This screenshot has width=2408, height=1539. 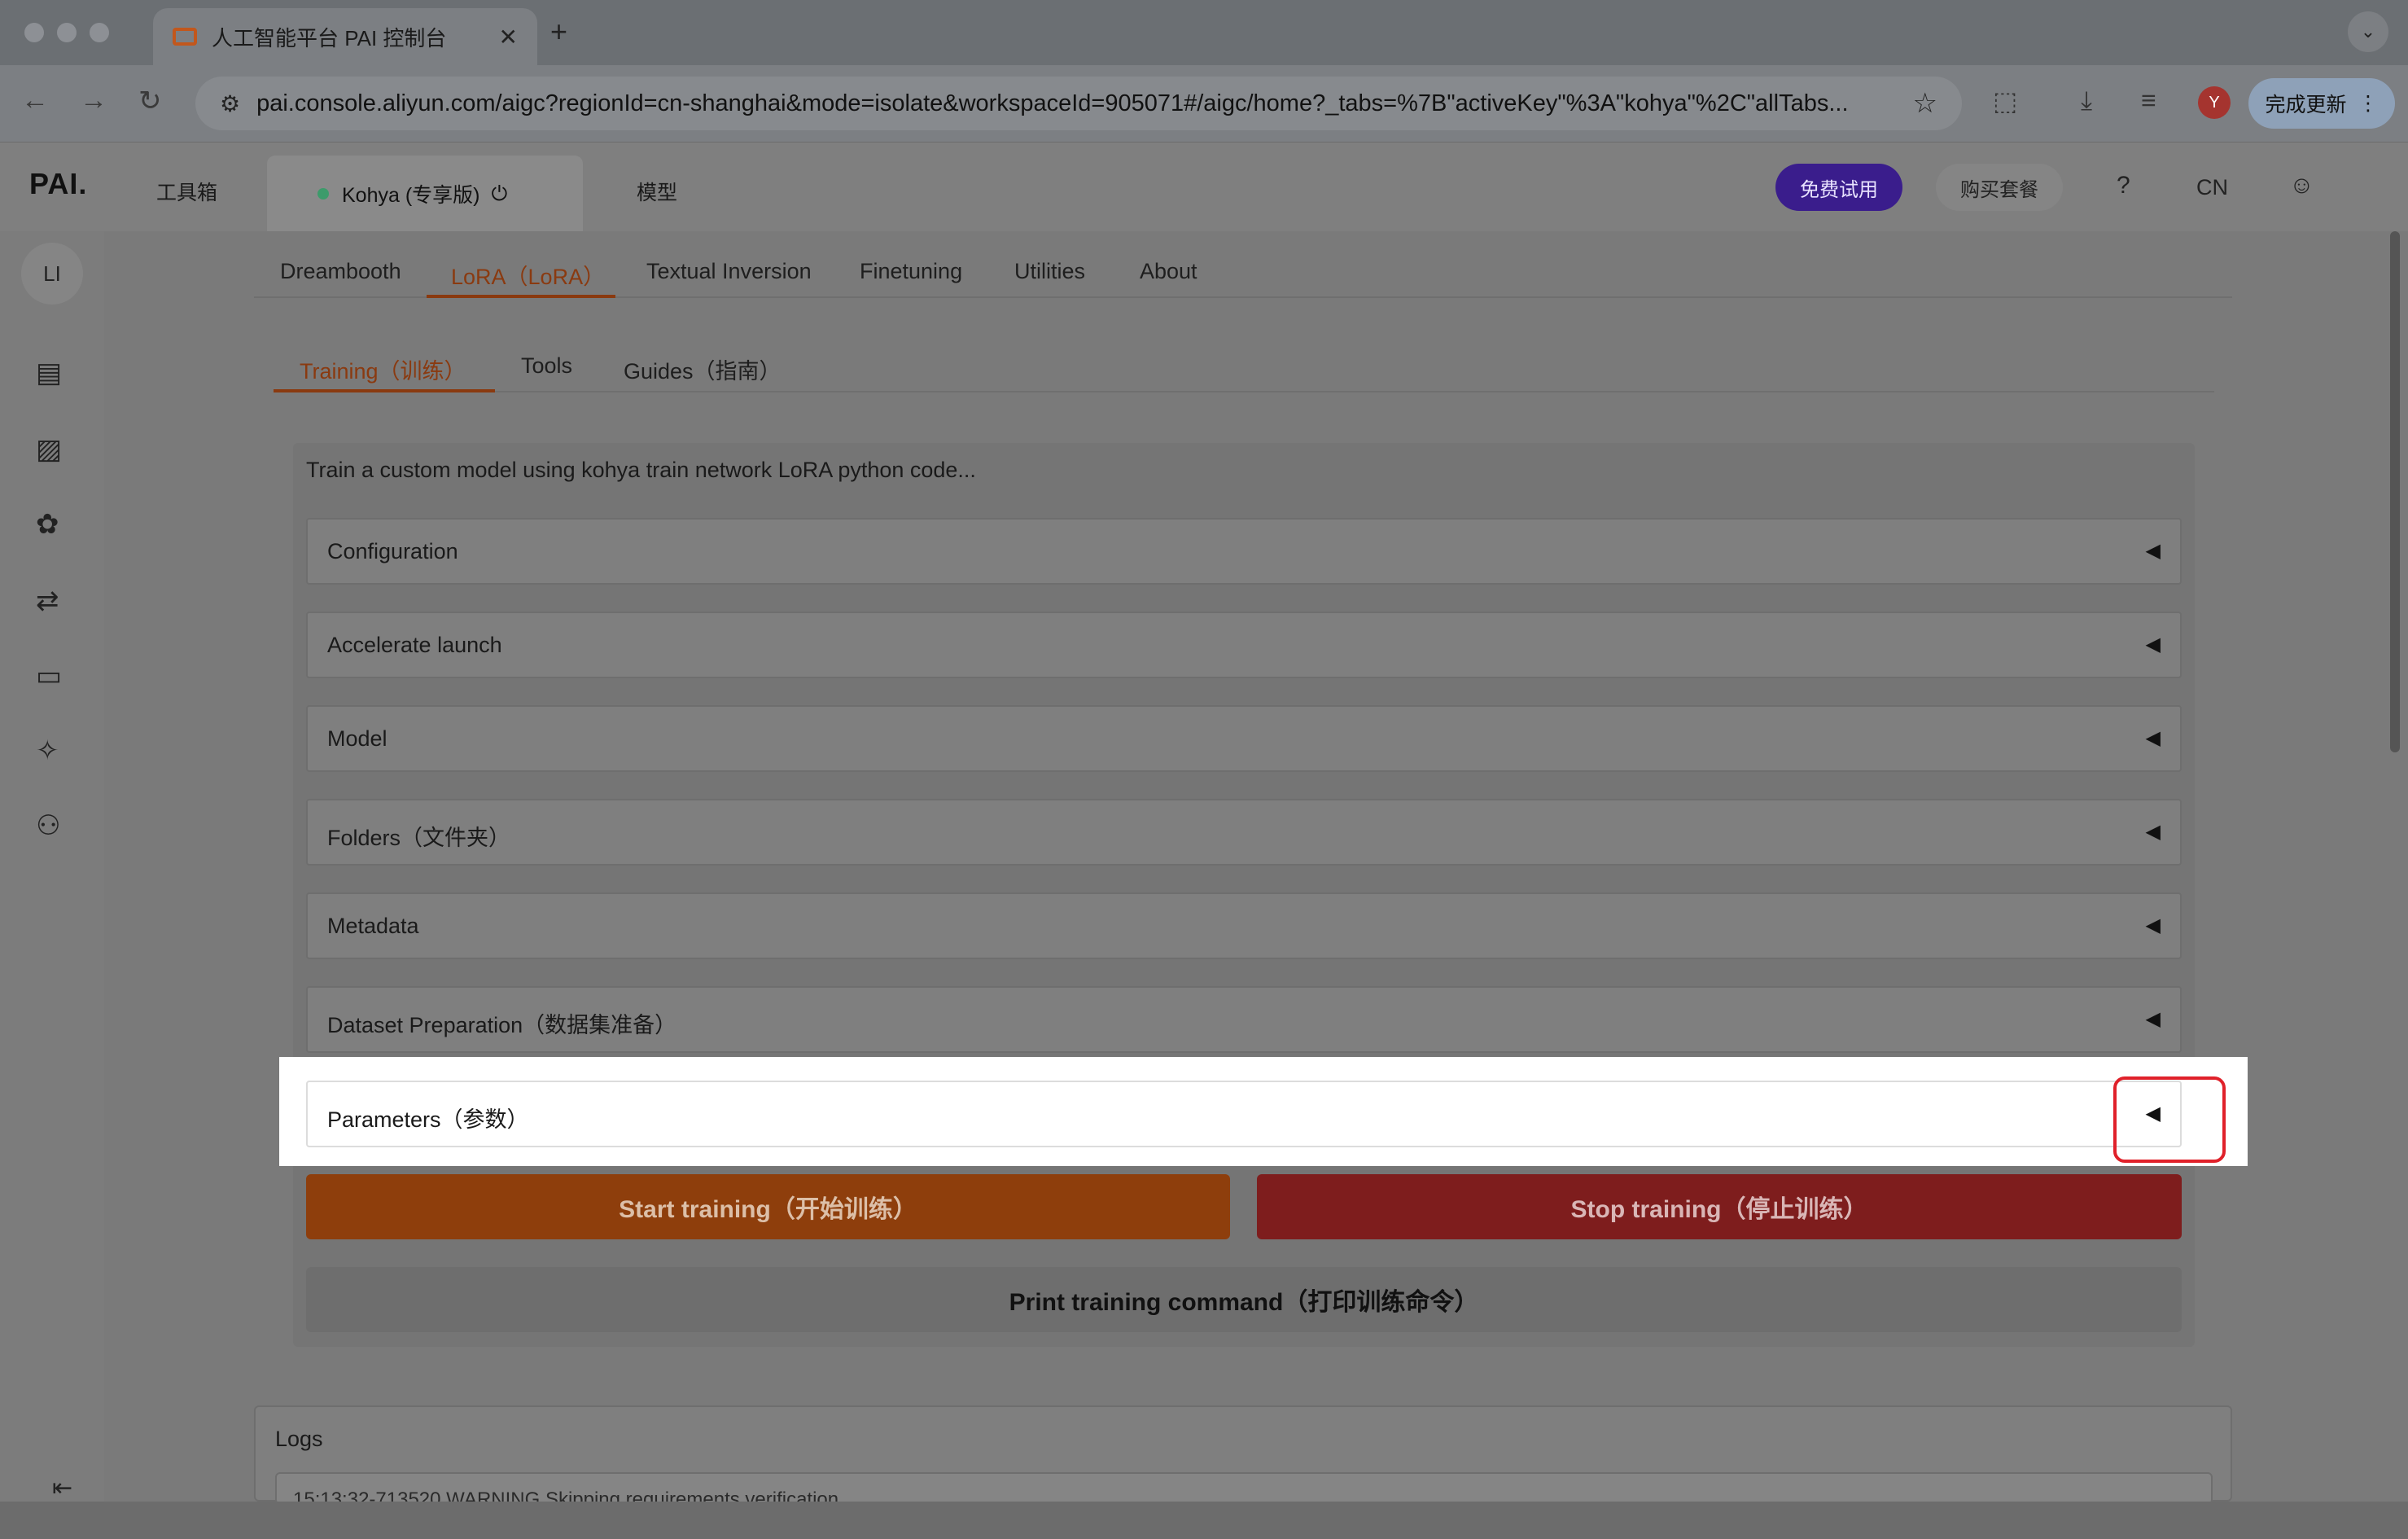 I want to click on browser-tab: 人工智能平台 PAI 控制台 ✕, so click(x=345, y=36).